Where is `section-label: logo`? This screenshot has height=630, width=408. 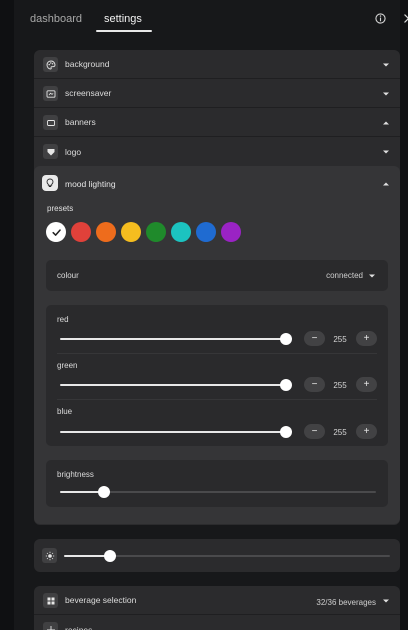
section-label: logo is located at coordinates (73, 151).